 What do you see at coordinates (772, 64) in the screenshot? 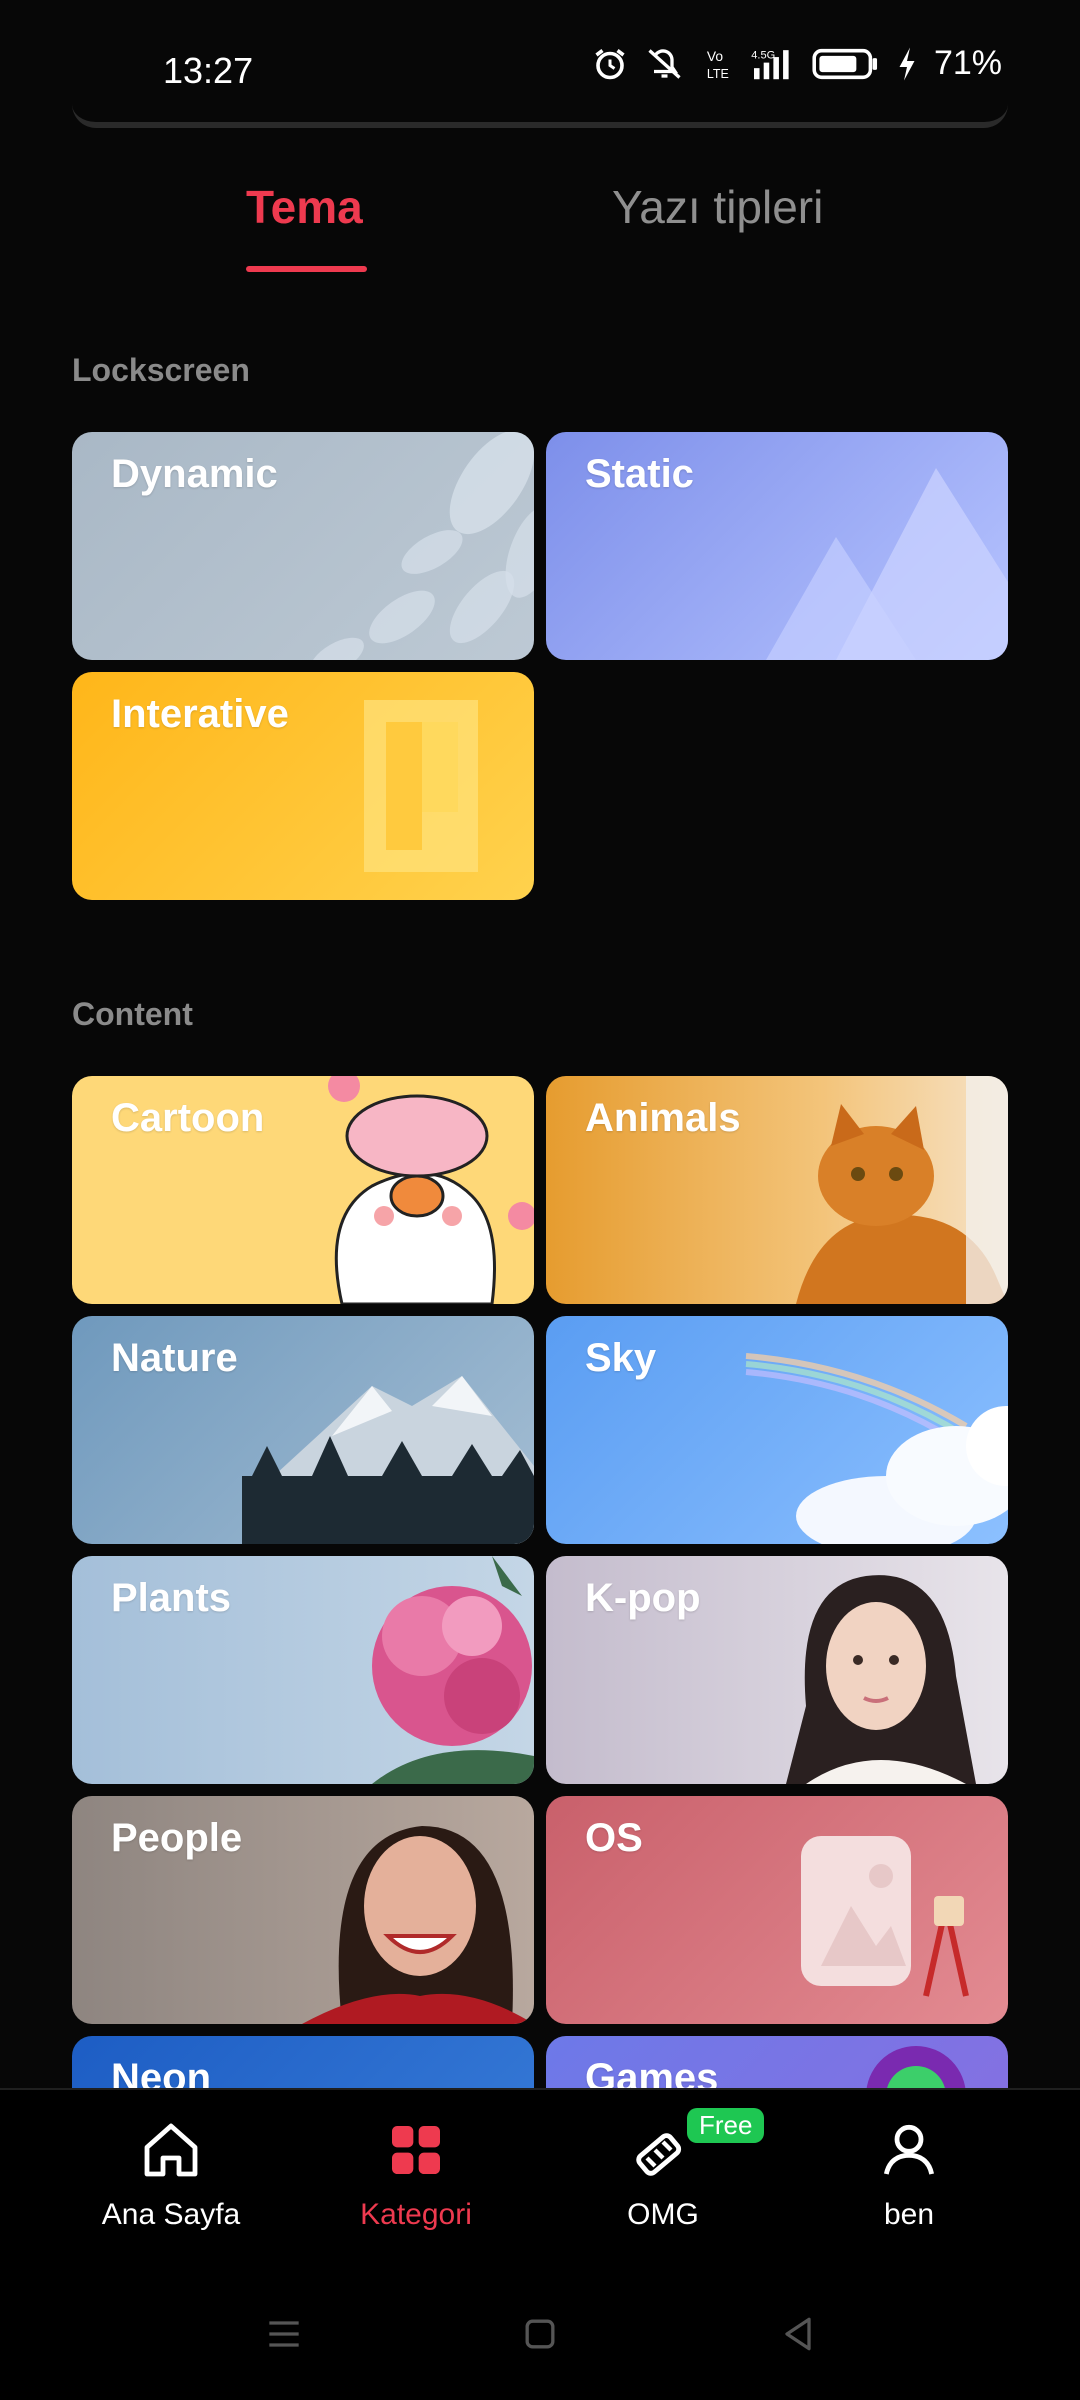
I see `signal-icon: 4.5G` at bounding box center [772, 64].